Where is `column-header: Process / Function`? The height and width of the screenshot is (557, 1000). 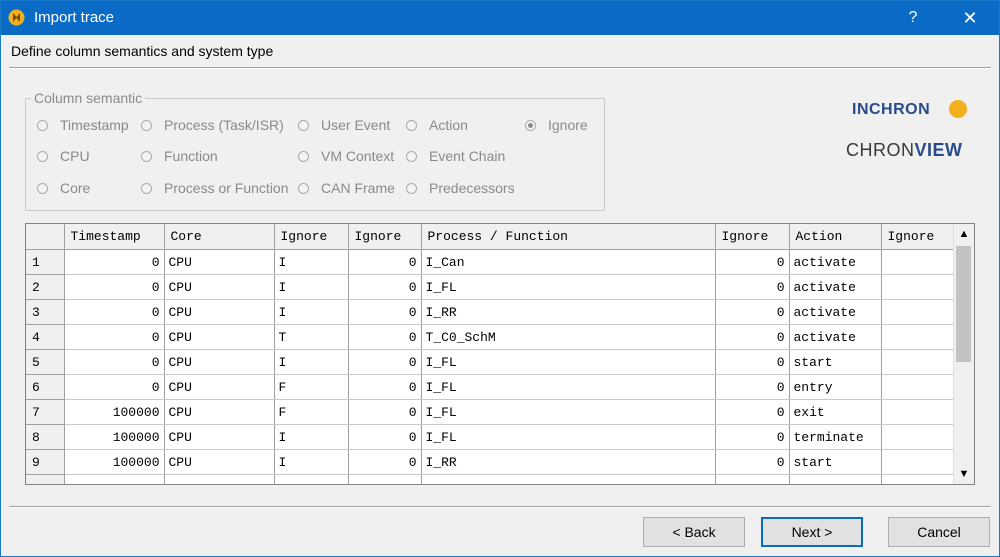 column-header: Process / Function is located at coordinates (568, 237).